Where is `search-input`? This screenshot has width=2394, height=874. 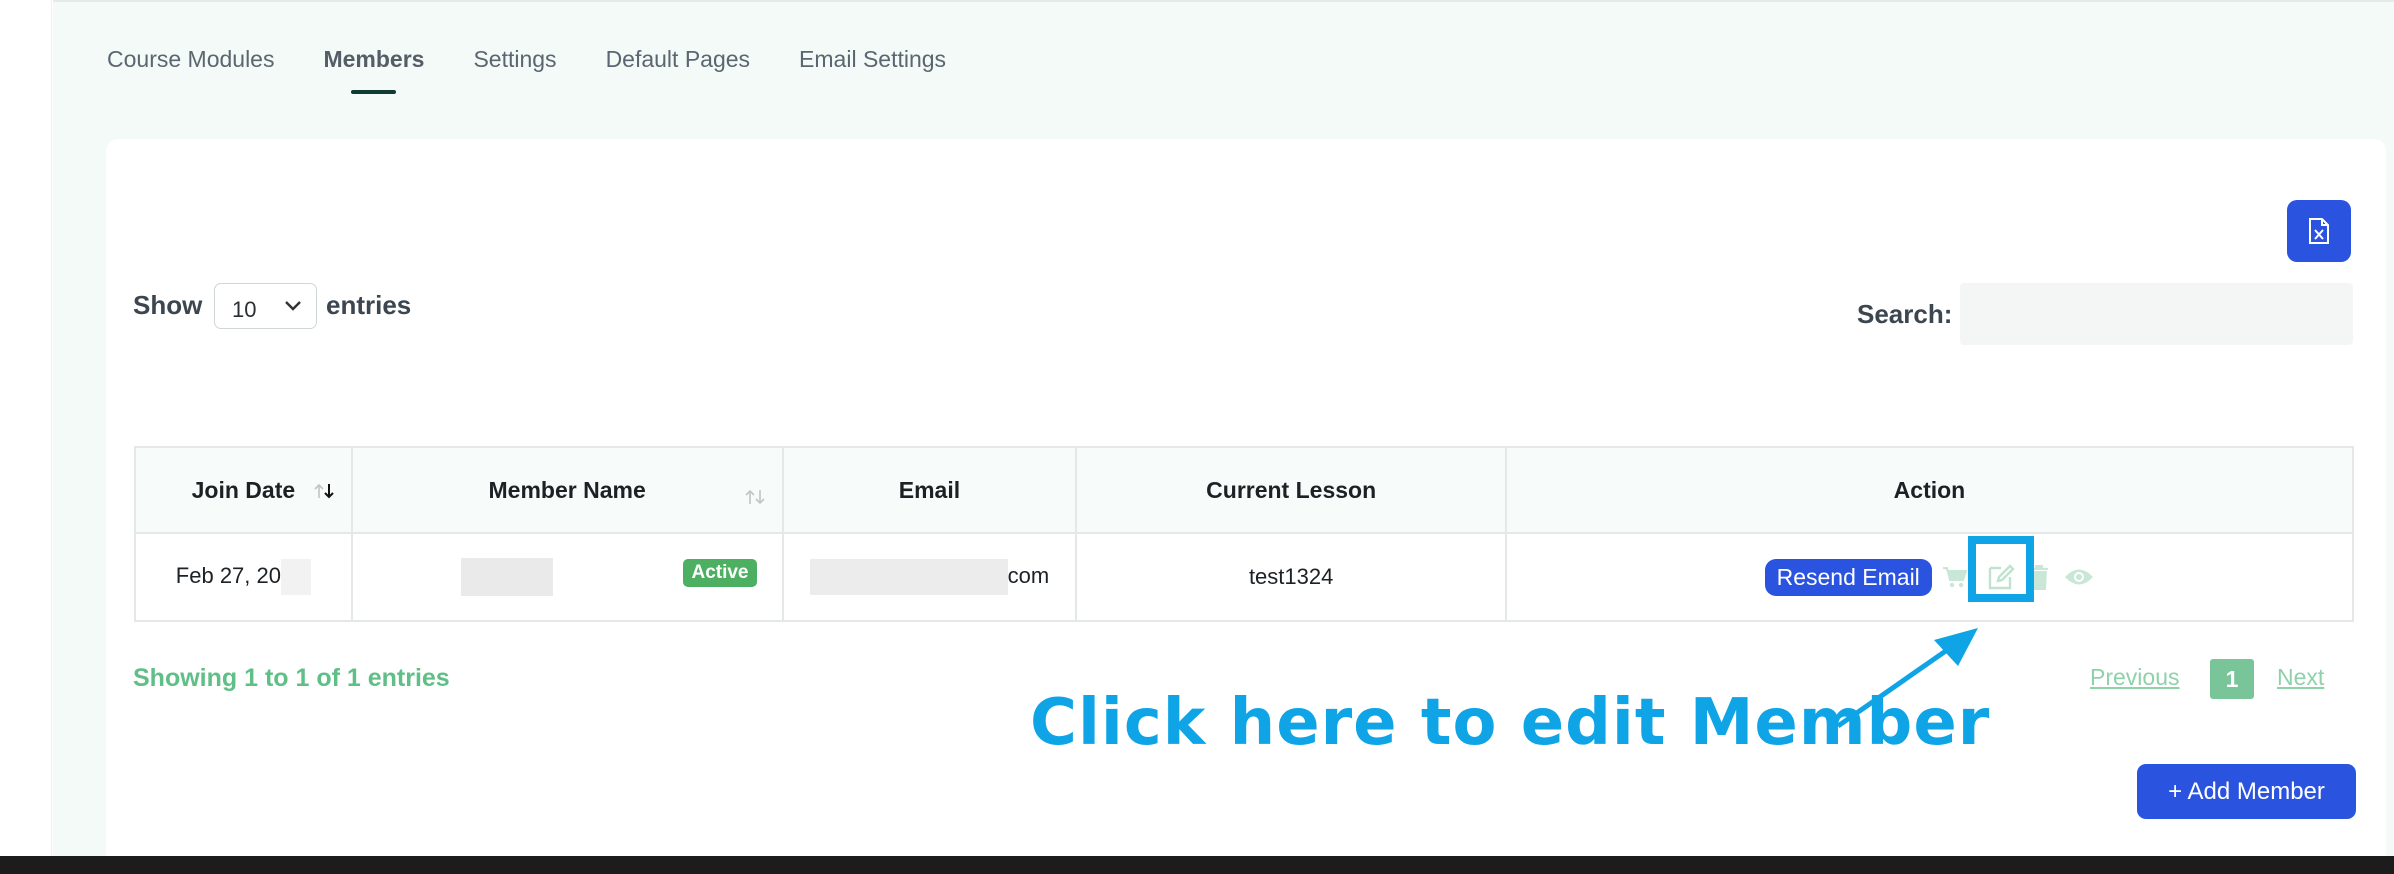 search-input is located at coordinates (2156, 314).